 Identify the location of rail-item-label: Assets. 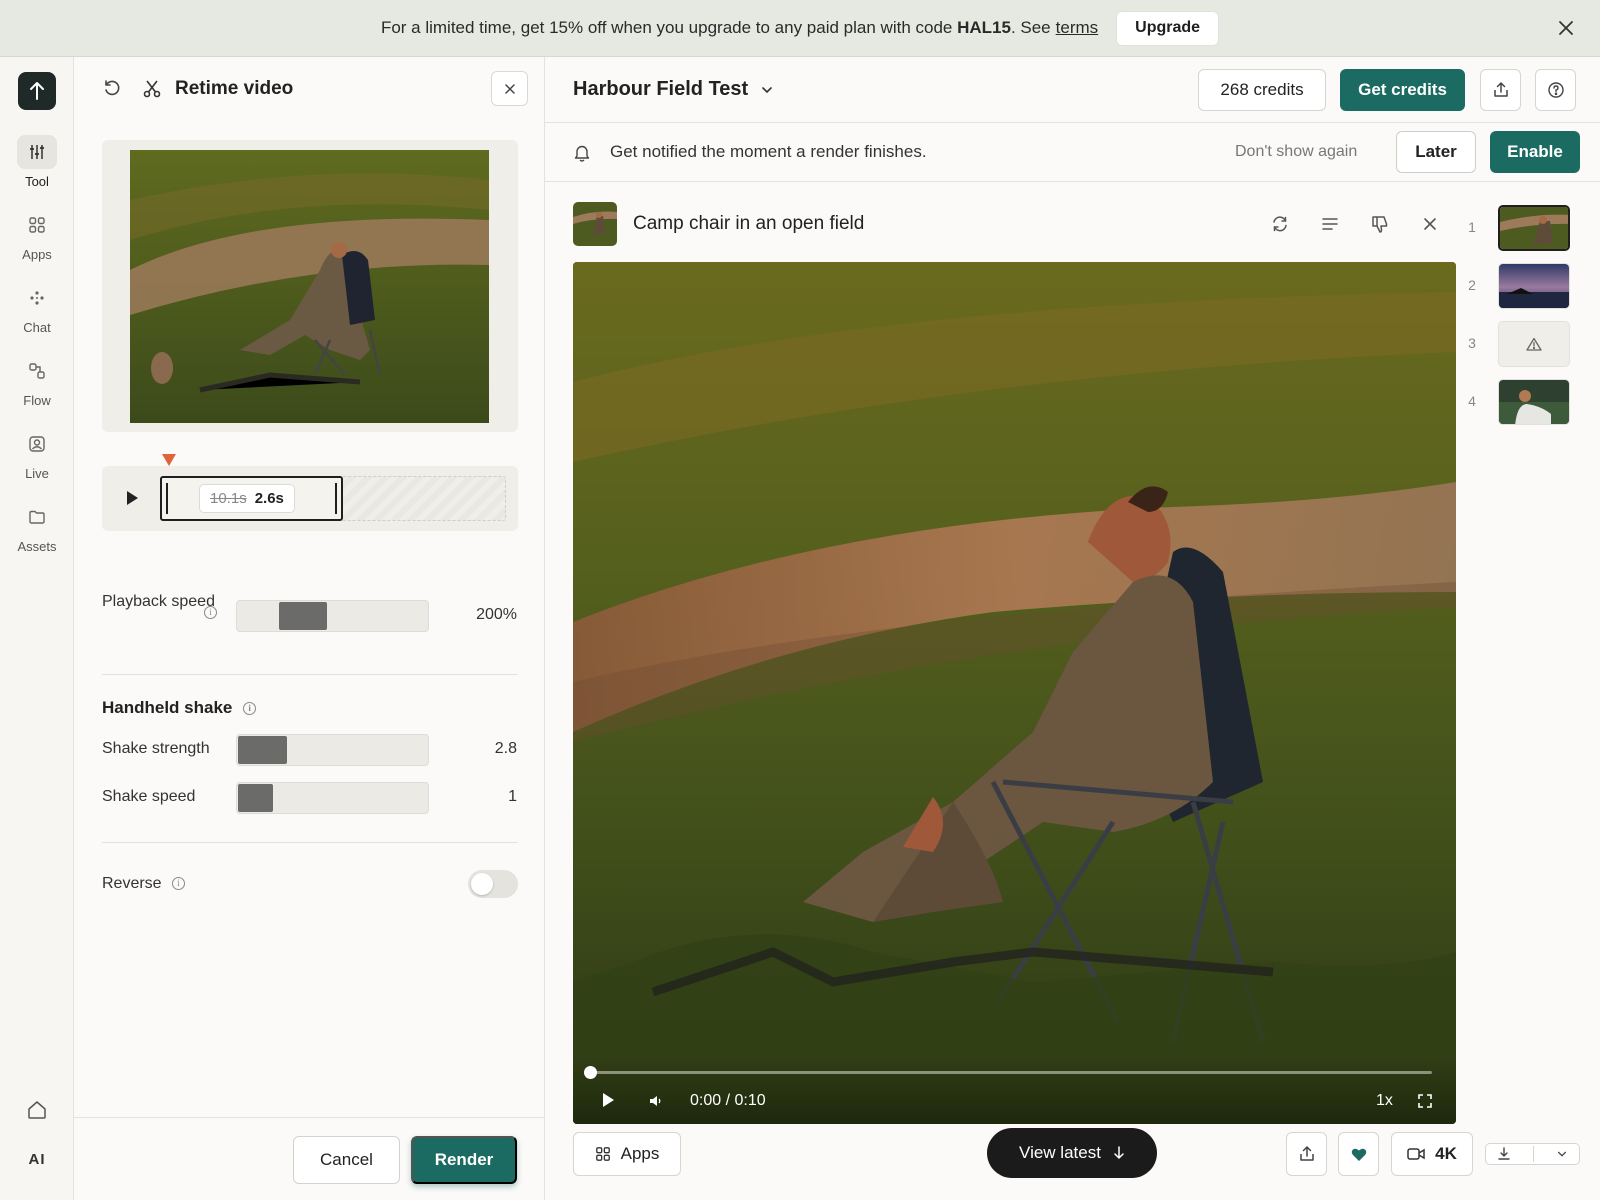
(37, 546).